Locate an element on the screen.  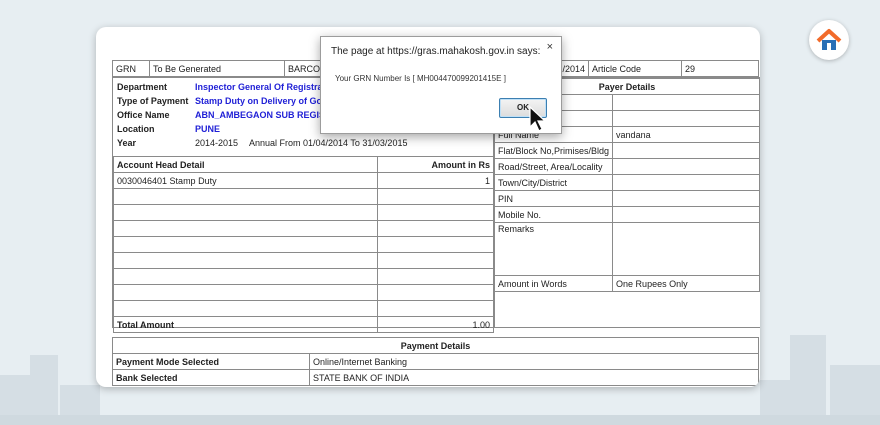
account-head-header: Account Head Detail is located at coordinates (245, 164).